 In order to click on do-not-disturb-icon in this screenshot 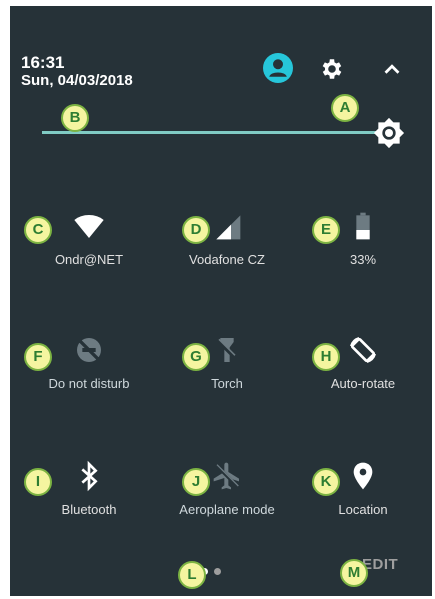, I will do `click(89, 350)`.